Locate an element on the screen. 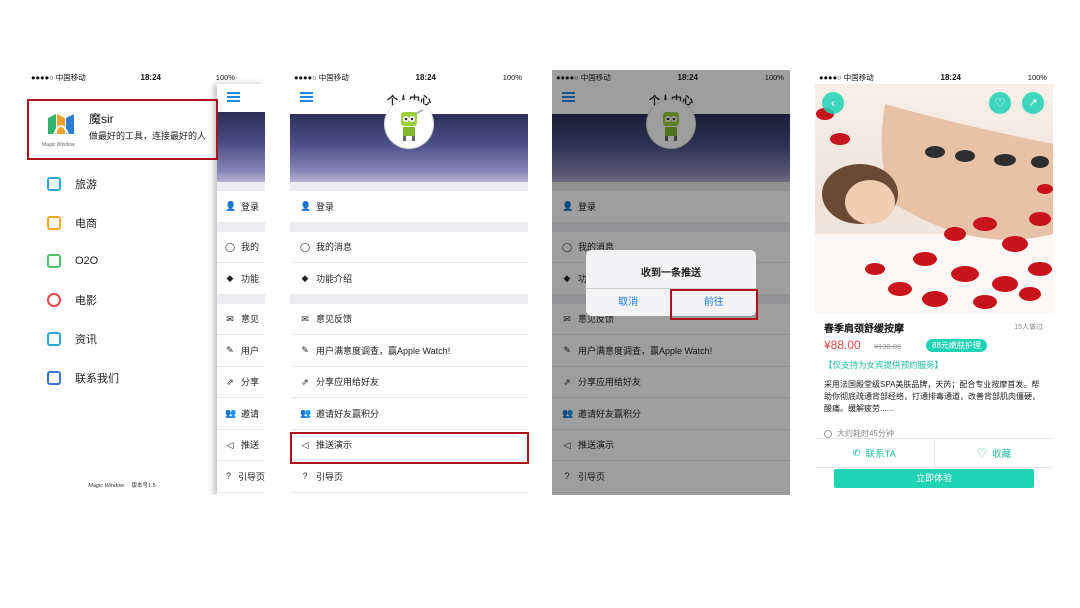 The height and width of the screenshot is (608, 1080). heart-icon: ♡ is located at coordinates (982, 453).